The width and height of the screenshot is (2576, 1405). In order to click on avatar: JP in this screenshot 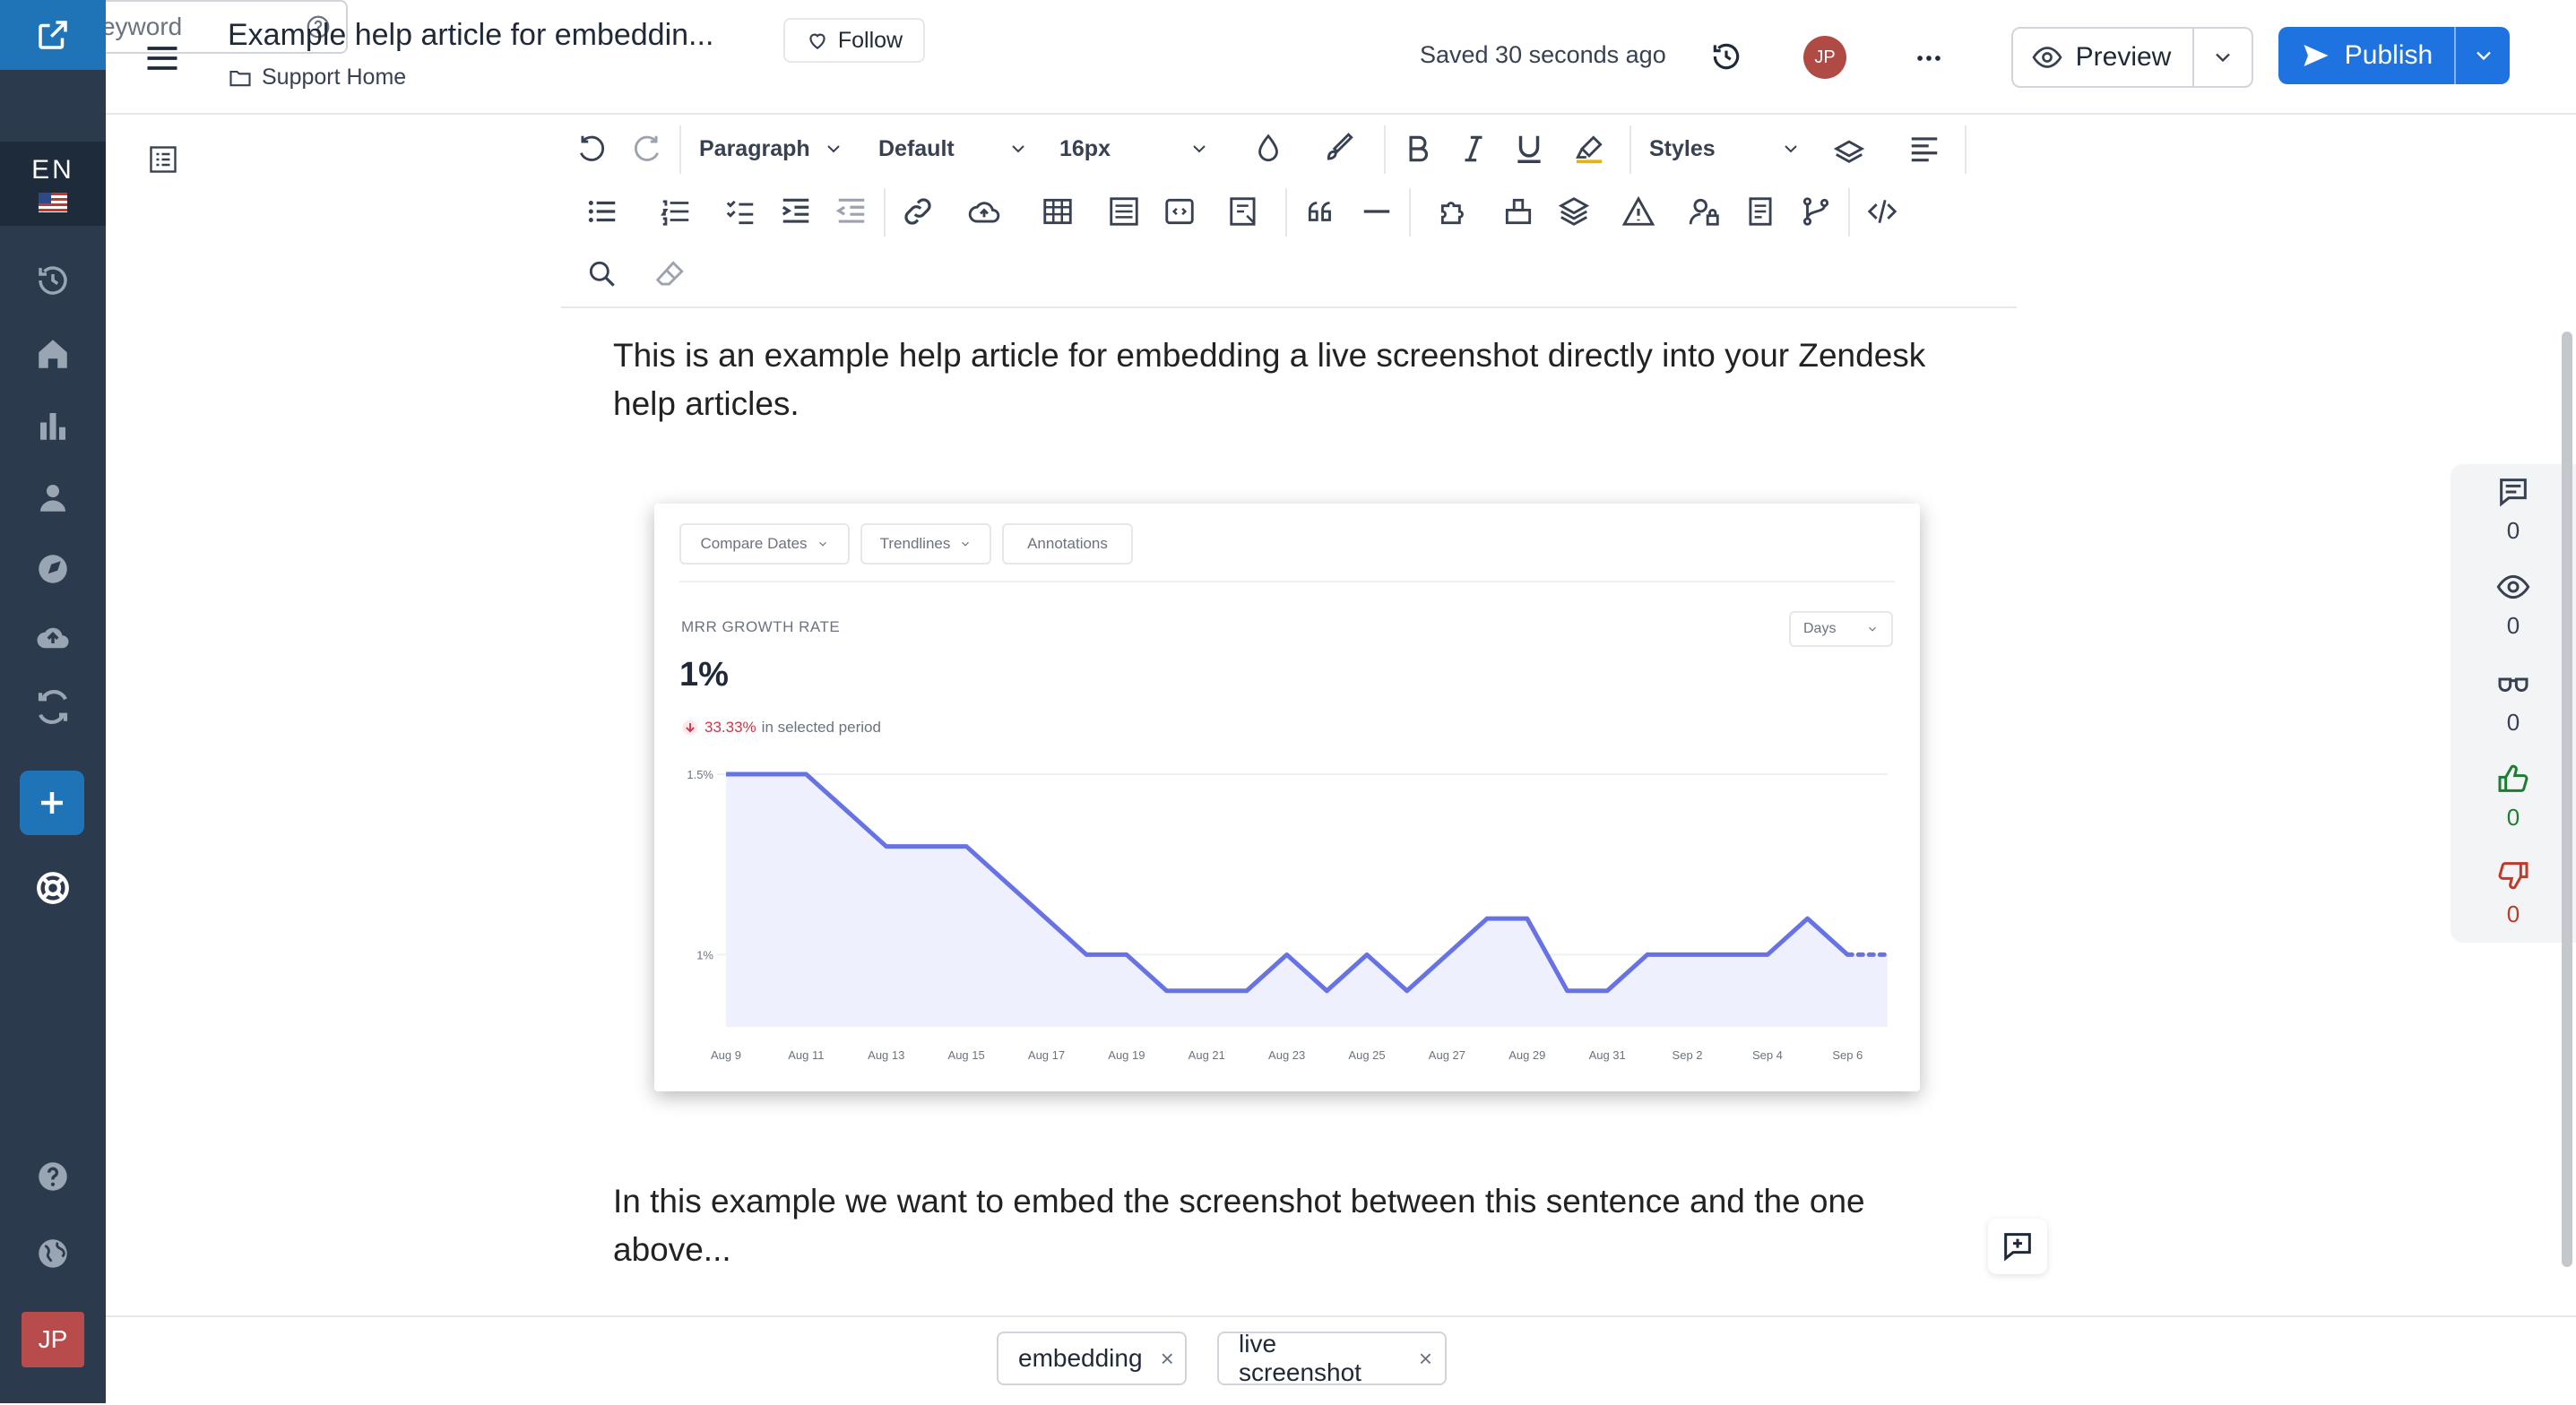, I will do `click(53, 1340)`.